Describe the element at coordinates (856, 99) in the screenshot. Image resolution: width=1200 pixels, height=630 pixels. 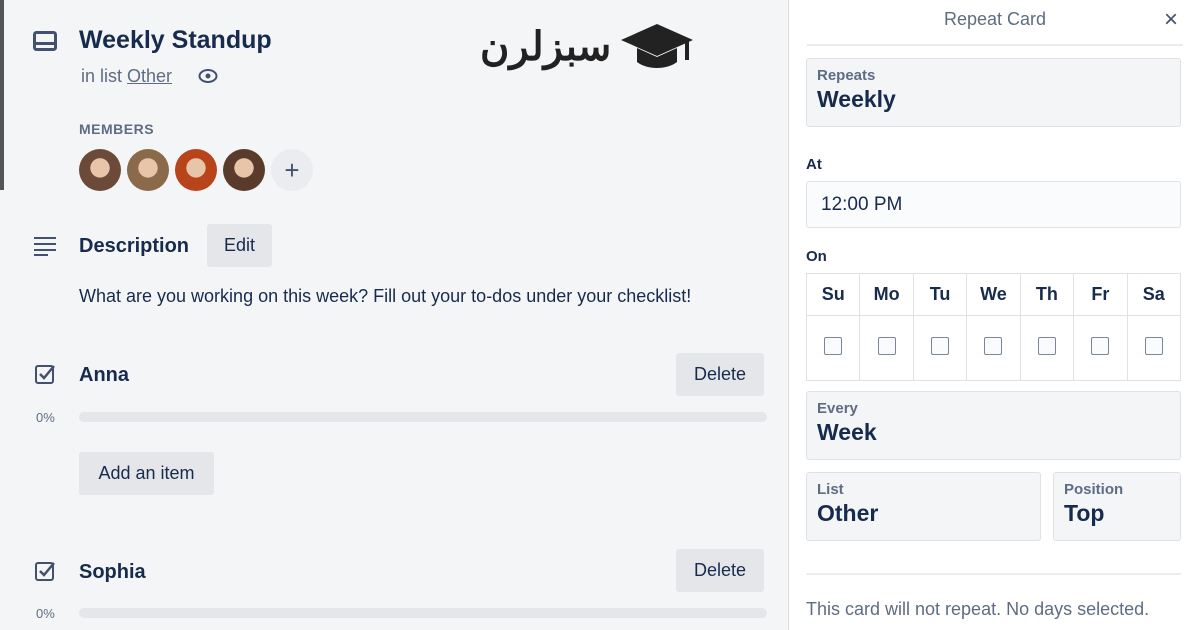
I see `repeats-value: Weekly` at that location.